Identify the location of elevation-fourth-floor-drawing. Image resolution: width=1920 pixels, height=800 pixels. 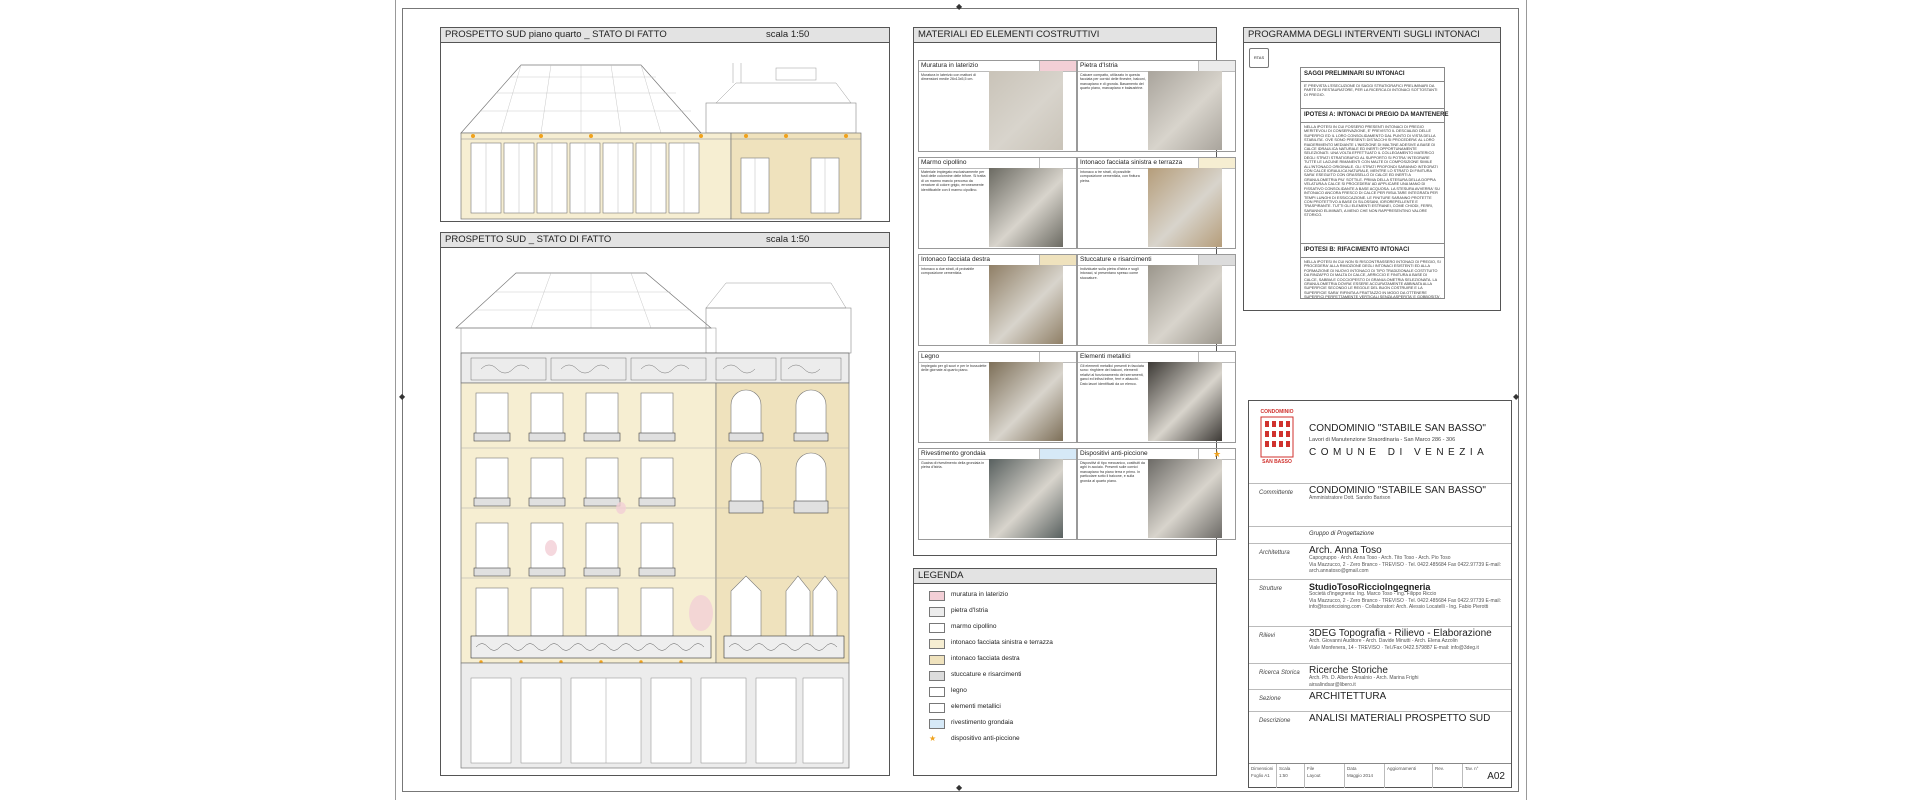
(661, 141).